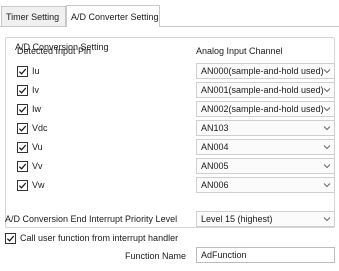  I want to click on pin-checkbox-vv: Vv, so click(30, 166).